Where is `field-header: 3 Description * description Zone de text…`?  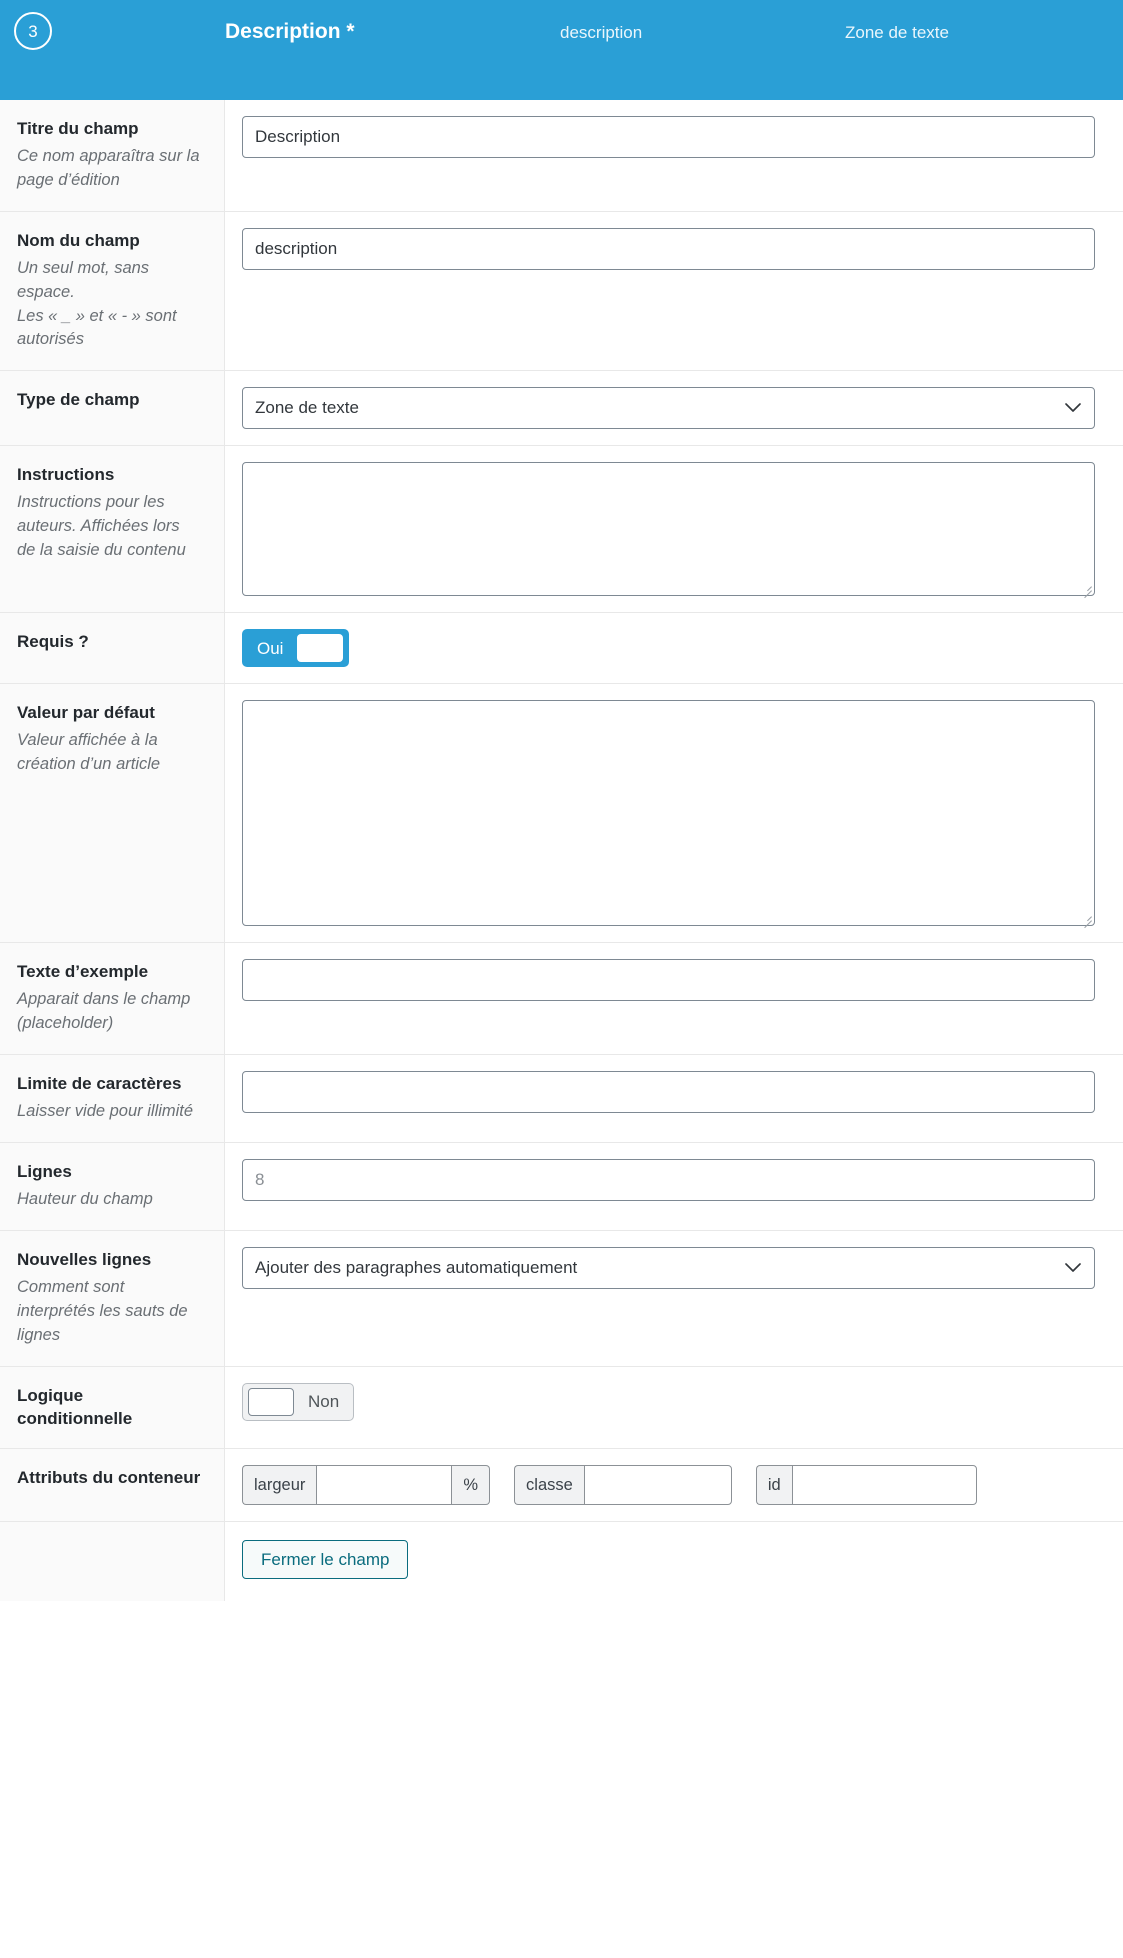 field-header: 3 Description * description Zone de text… is located at coordinates (561, 50).